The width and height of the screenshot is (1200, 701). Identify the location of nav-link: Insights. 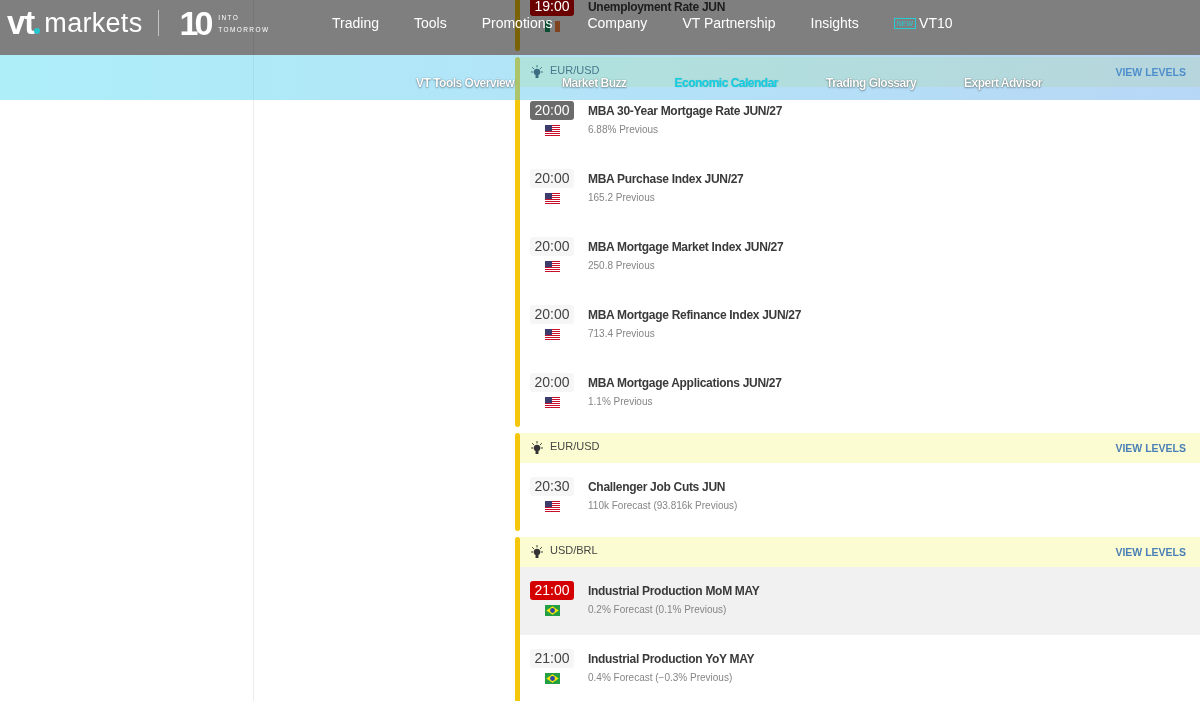
(834, 23).